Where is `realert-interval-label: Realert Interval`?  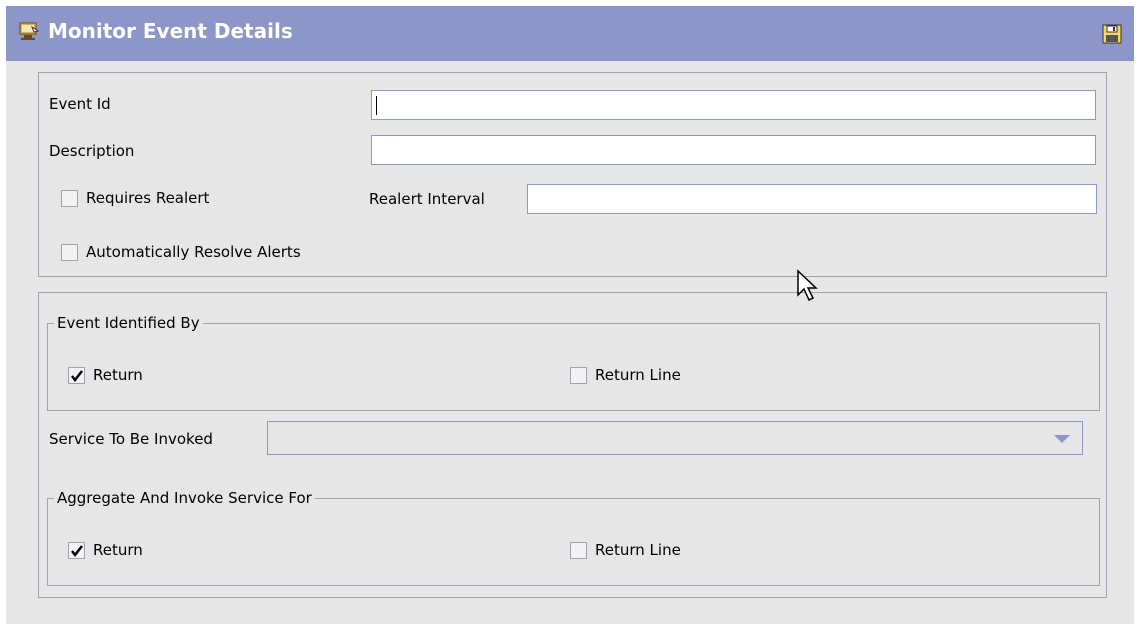 realert-interval-label: Realert Interval is located at coordinates (427, 199).